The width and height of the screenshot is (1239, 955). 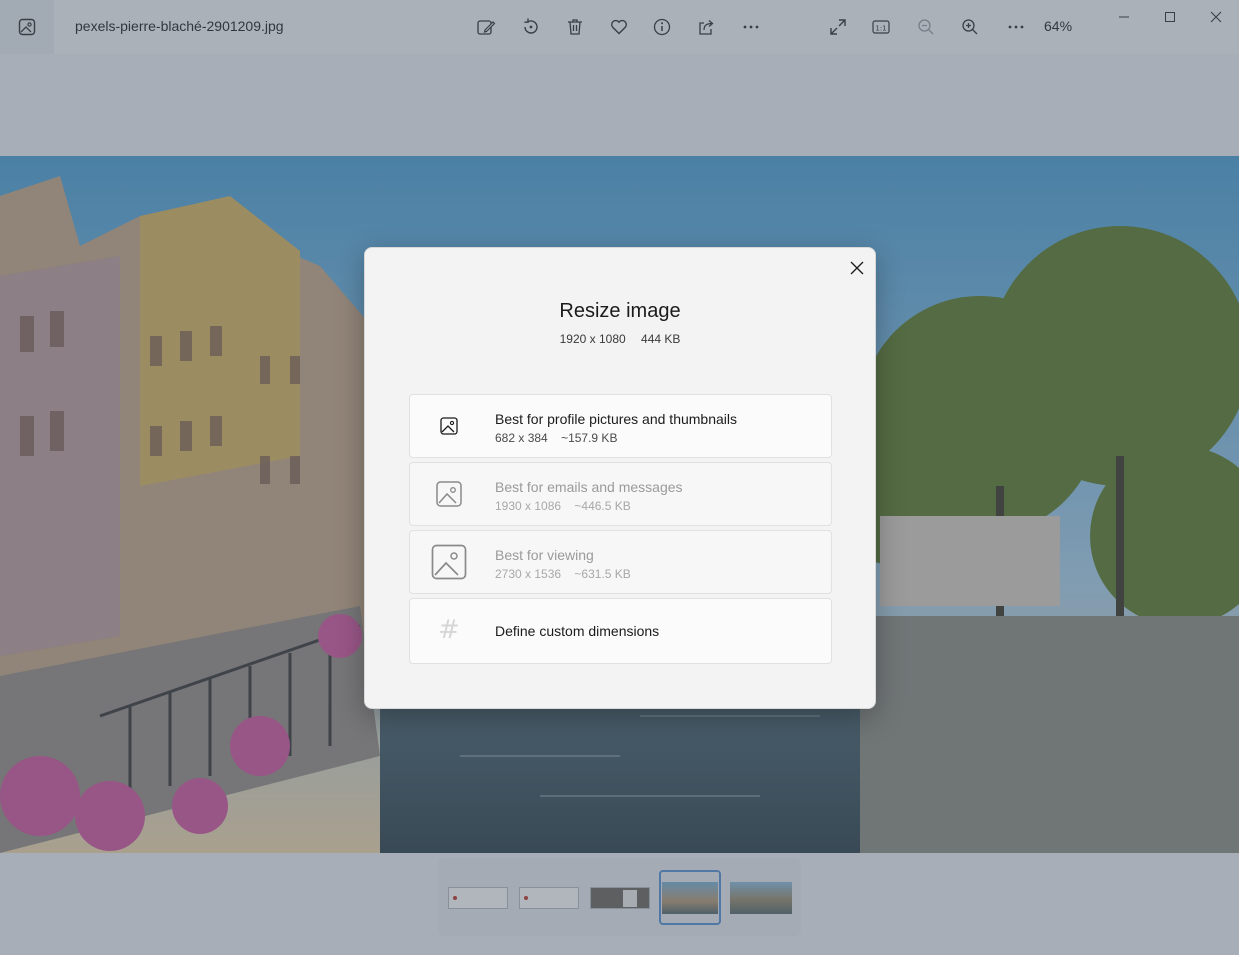 I want to click on option-custom-dimensions: # Define custom dimensions, so click(x=620, y=631).